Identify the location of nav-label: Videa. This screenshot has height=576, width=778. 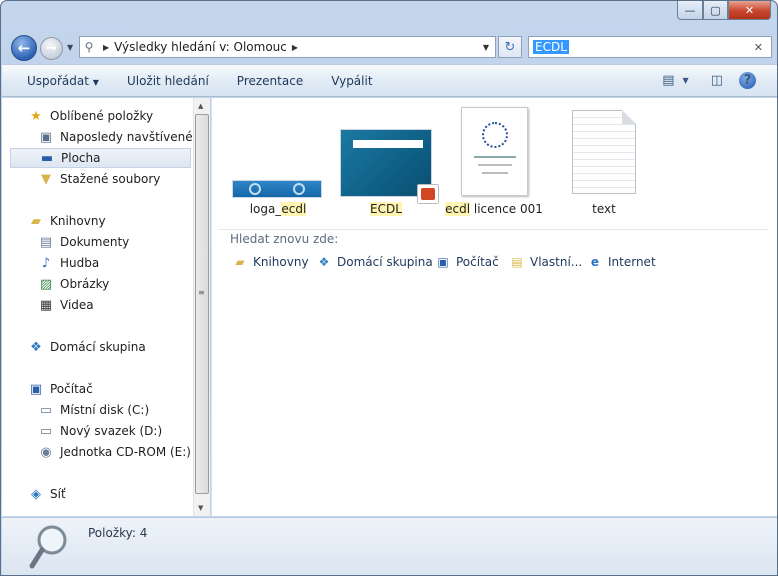
(77, 305).